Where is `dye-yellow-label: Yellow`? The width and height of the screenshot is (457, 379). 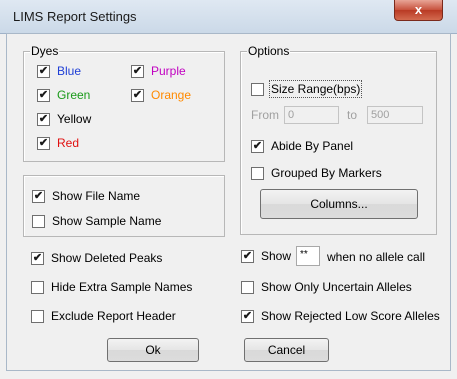
dye-yellow-label: Yellow is located at coordinates (74, 119).